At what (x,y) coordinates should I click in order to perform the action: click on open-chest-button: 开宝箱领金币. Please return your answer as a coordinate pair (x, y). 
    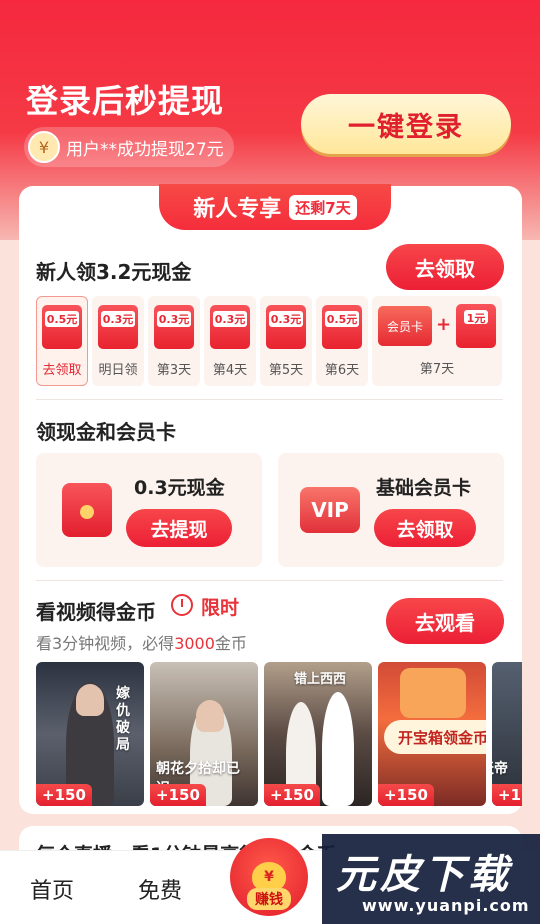
    Looking at the image, I should click on (435, 737).